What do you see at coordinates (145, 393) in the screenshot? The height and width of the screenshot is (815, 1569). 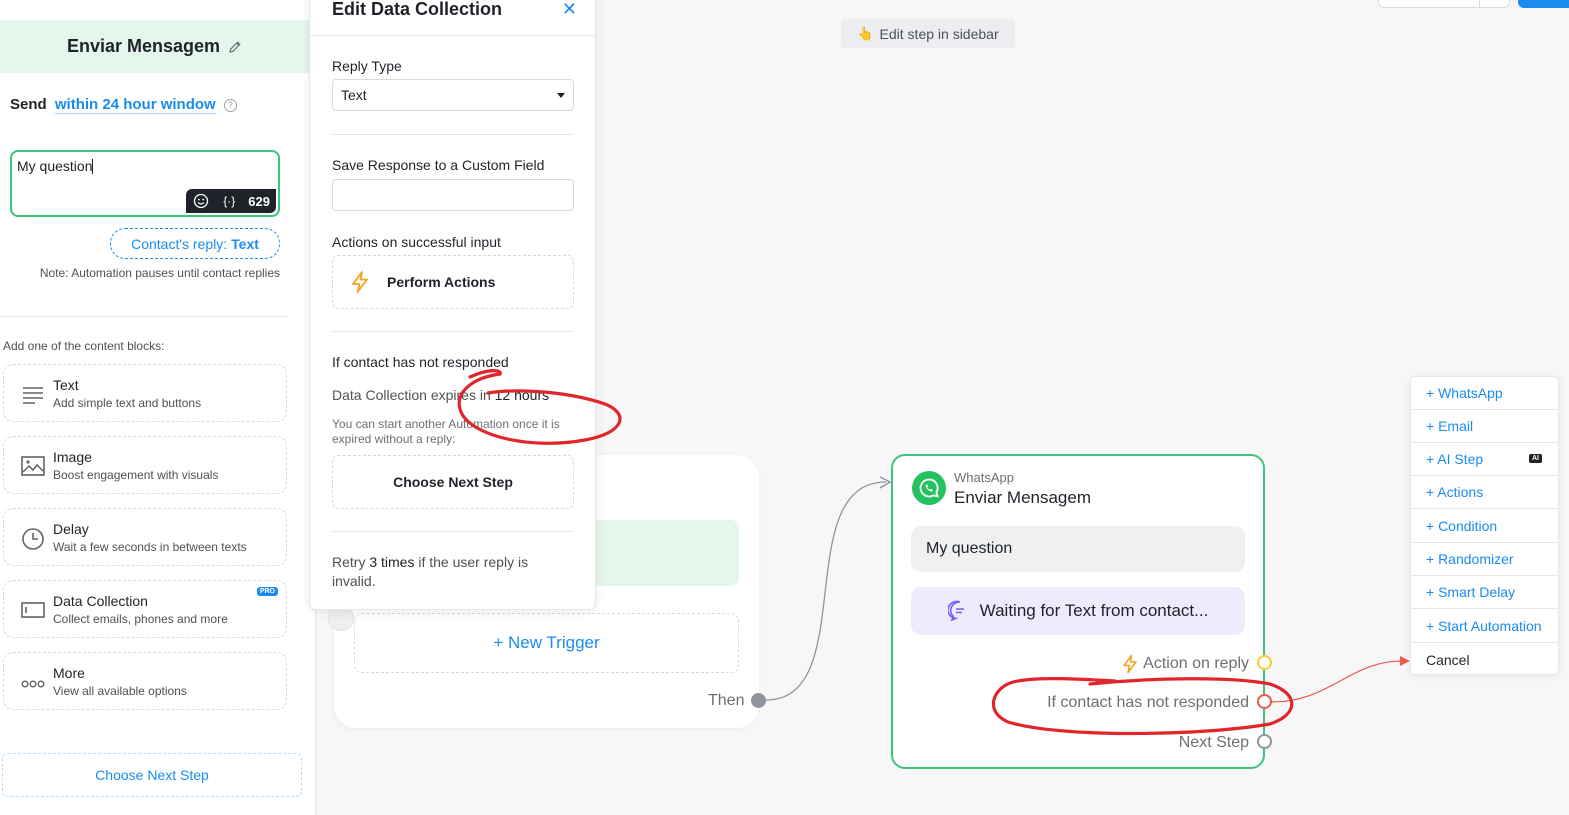 I see `block-text: Text Add simple text and buttons` at bounding box center [145, 393].